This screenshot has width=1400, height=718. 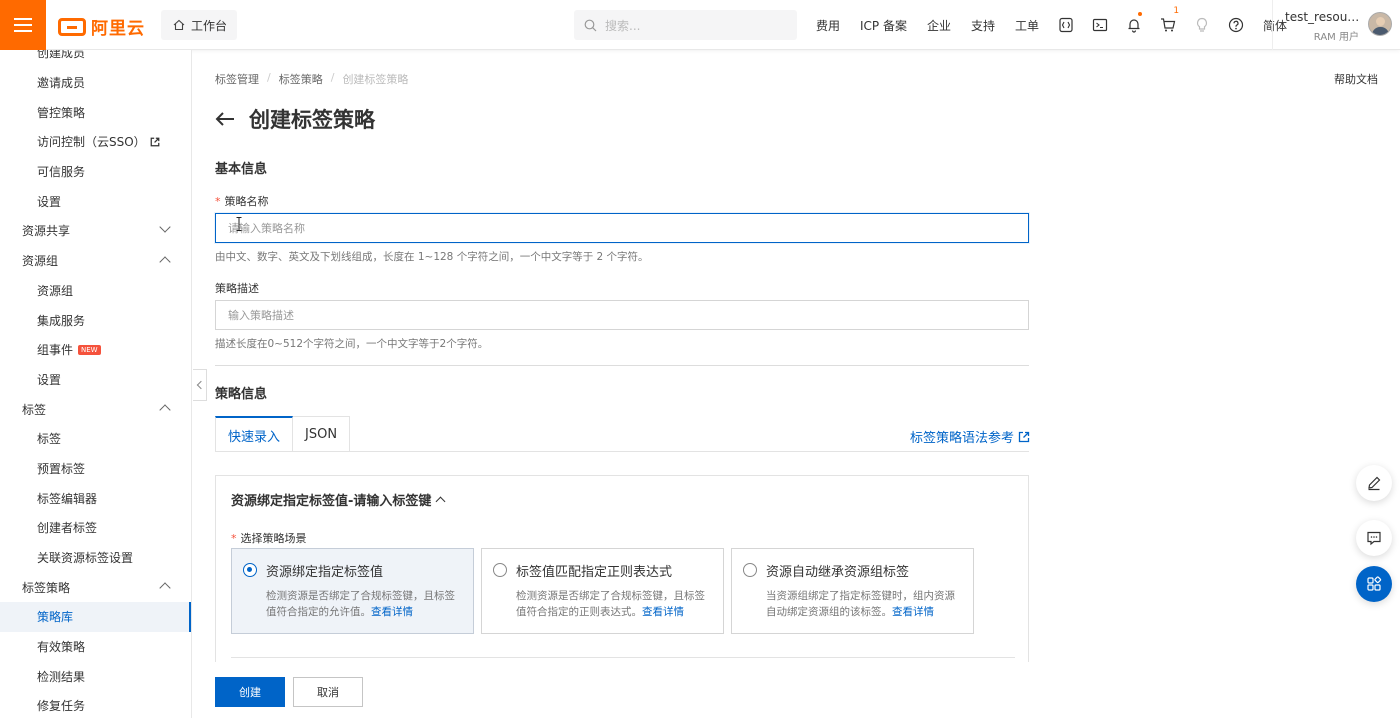 I want to click on sidebar-group-12: 标签, so click(x=95, y=409).